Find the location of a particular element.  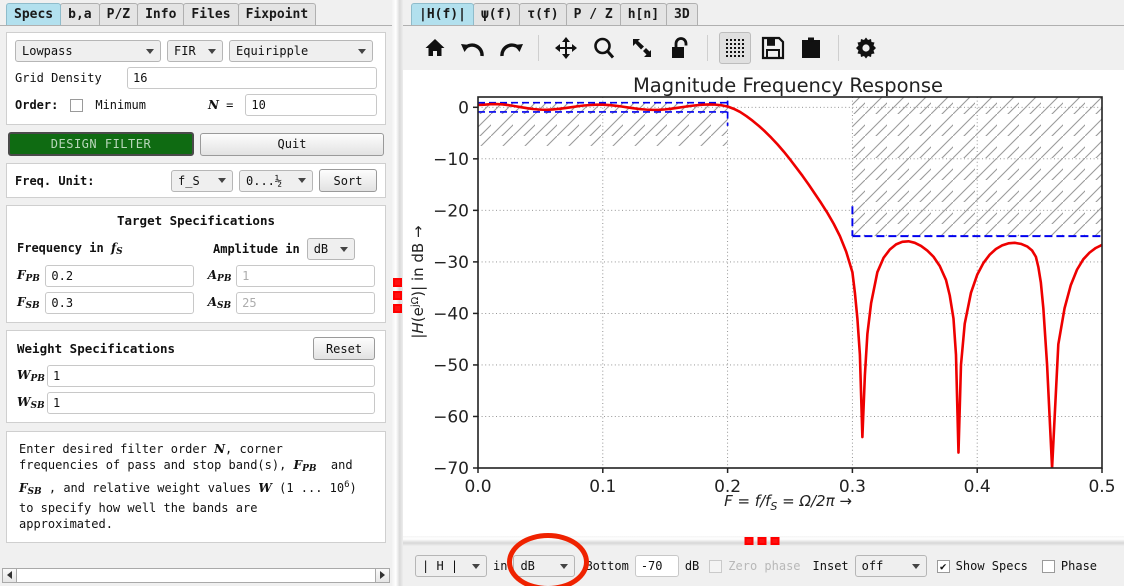

unit-select: dB is located at coordinates (544, 566).